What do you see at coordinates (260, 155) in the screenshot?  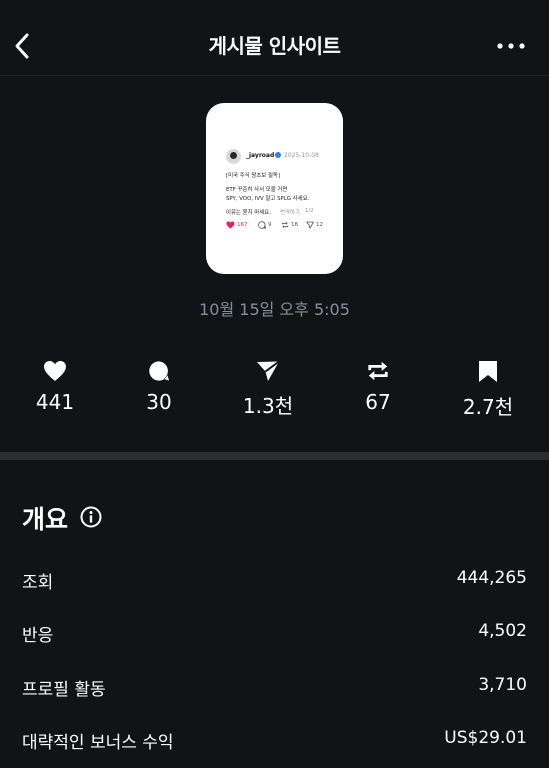 I see `post-username: _jayroad` at bounding box center [260, 155].